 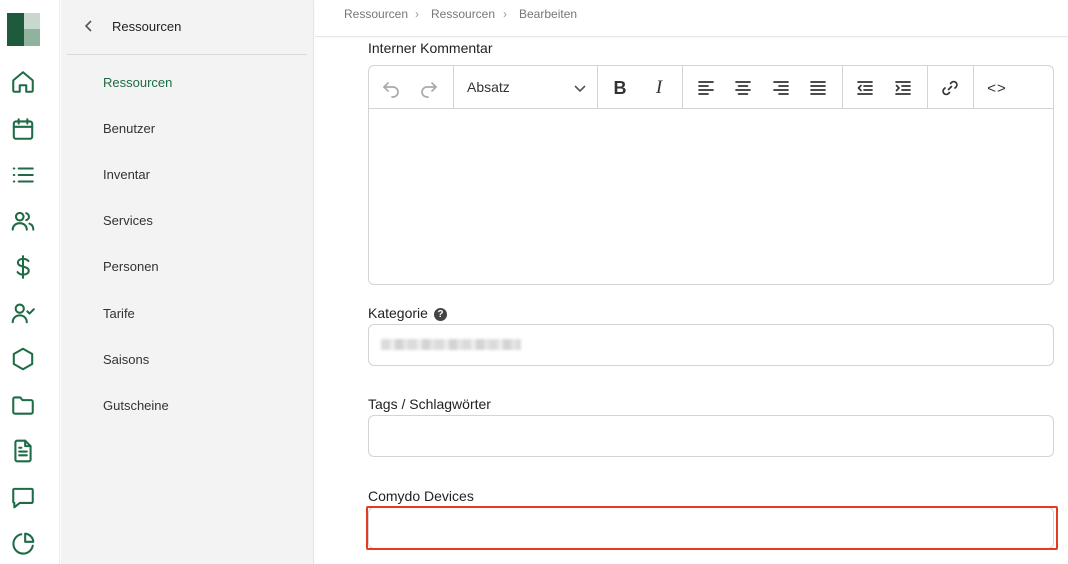 What do you see at coordinates (137, 82) in the screenshot?
I see `sidebar-item-ressourcen: Ressourcen` at bounding box center [137, 82].